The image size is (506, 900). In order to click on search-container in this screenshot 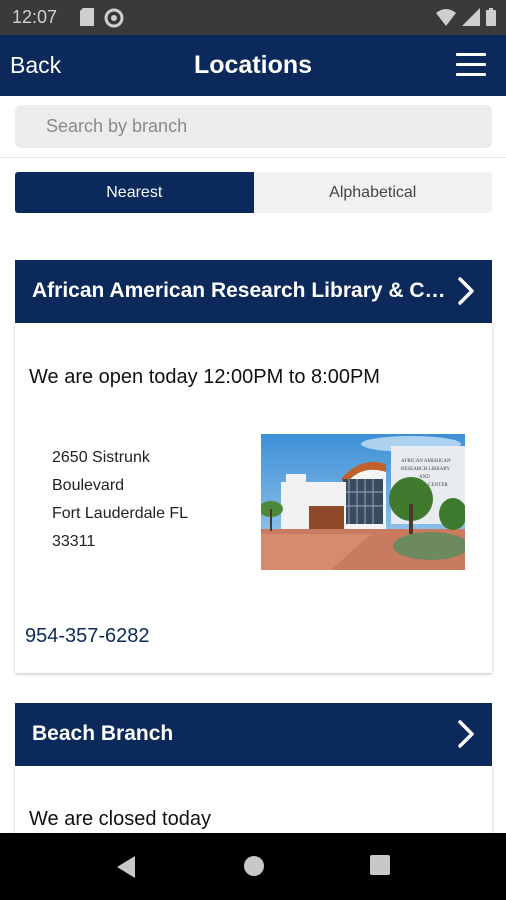, I will do `click(253, 127)`.